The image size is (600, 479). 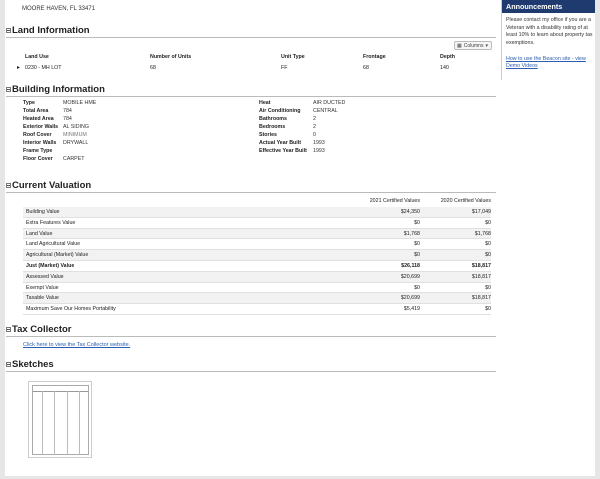 I want to click on table-row: Taxable Value $20,699 $18,817, so click(x=257, y=299).